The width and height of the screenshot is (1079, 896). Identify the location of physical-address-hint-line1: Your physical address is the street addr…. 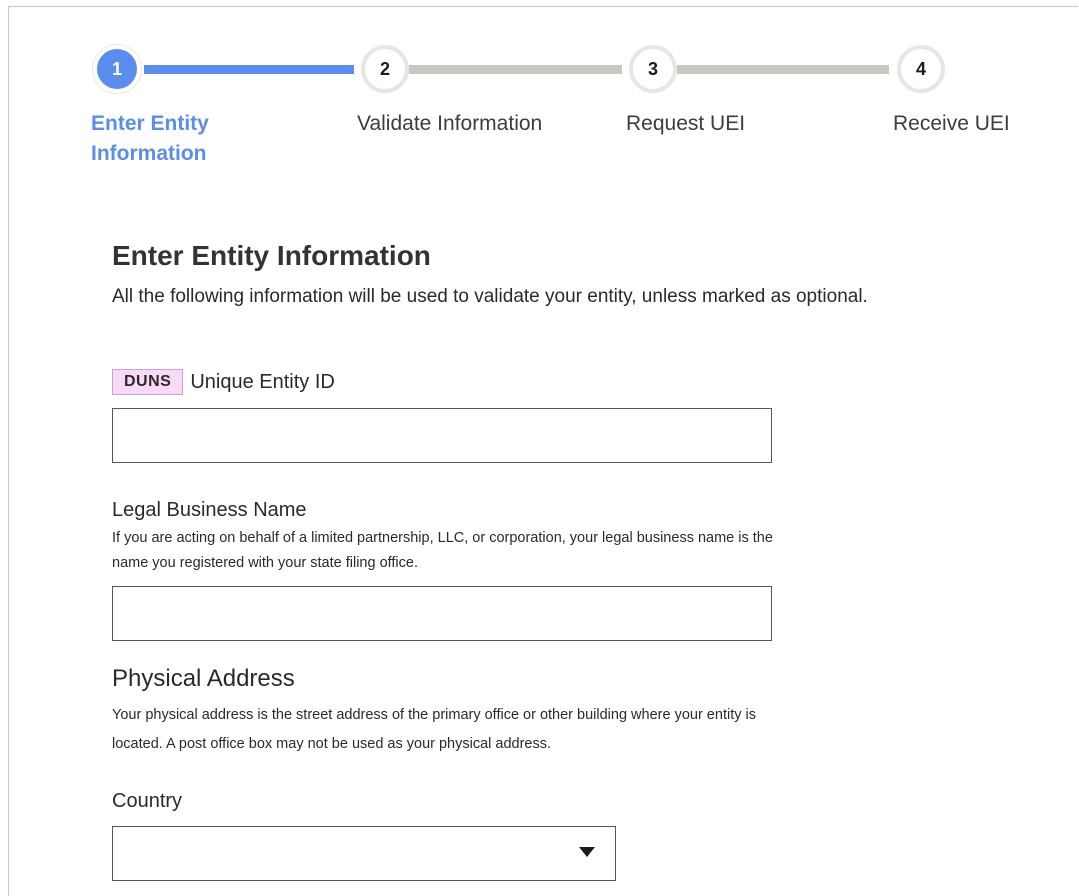
(434, 715).